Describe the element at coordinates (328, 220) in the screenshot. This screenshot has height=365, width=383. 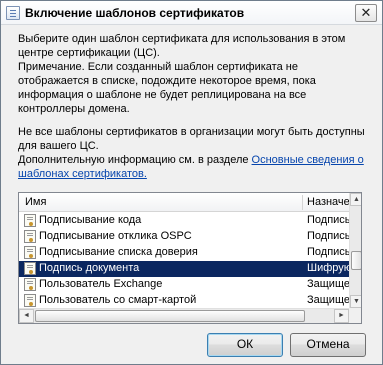
I see `template-purpose: Подписывание кода` at that location.